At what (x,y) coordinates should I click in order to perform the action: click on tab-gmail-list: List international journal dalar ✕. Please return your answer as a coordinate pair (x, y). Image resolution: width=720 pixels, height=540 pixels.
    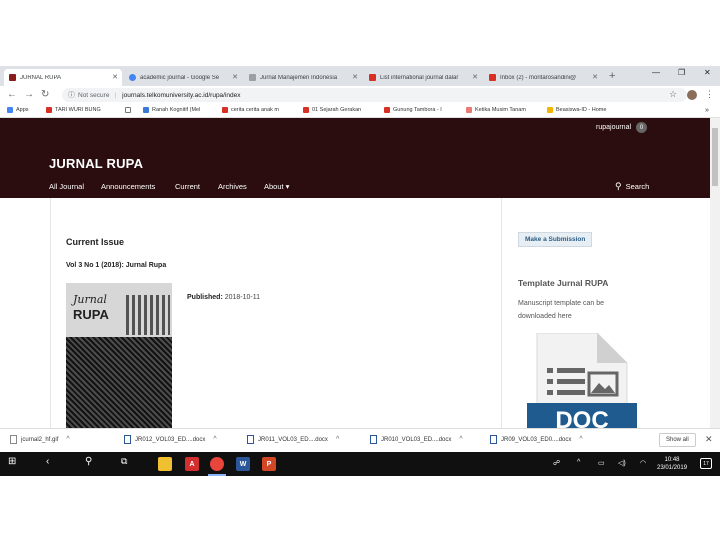
    Looking at the image, I should click on (423, 77).